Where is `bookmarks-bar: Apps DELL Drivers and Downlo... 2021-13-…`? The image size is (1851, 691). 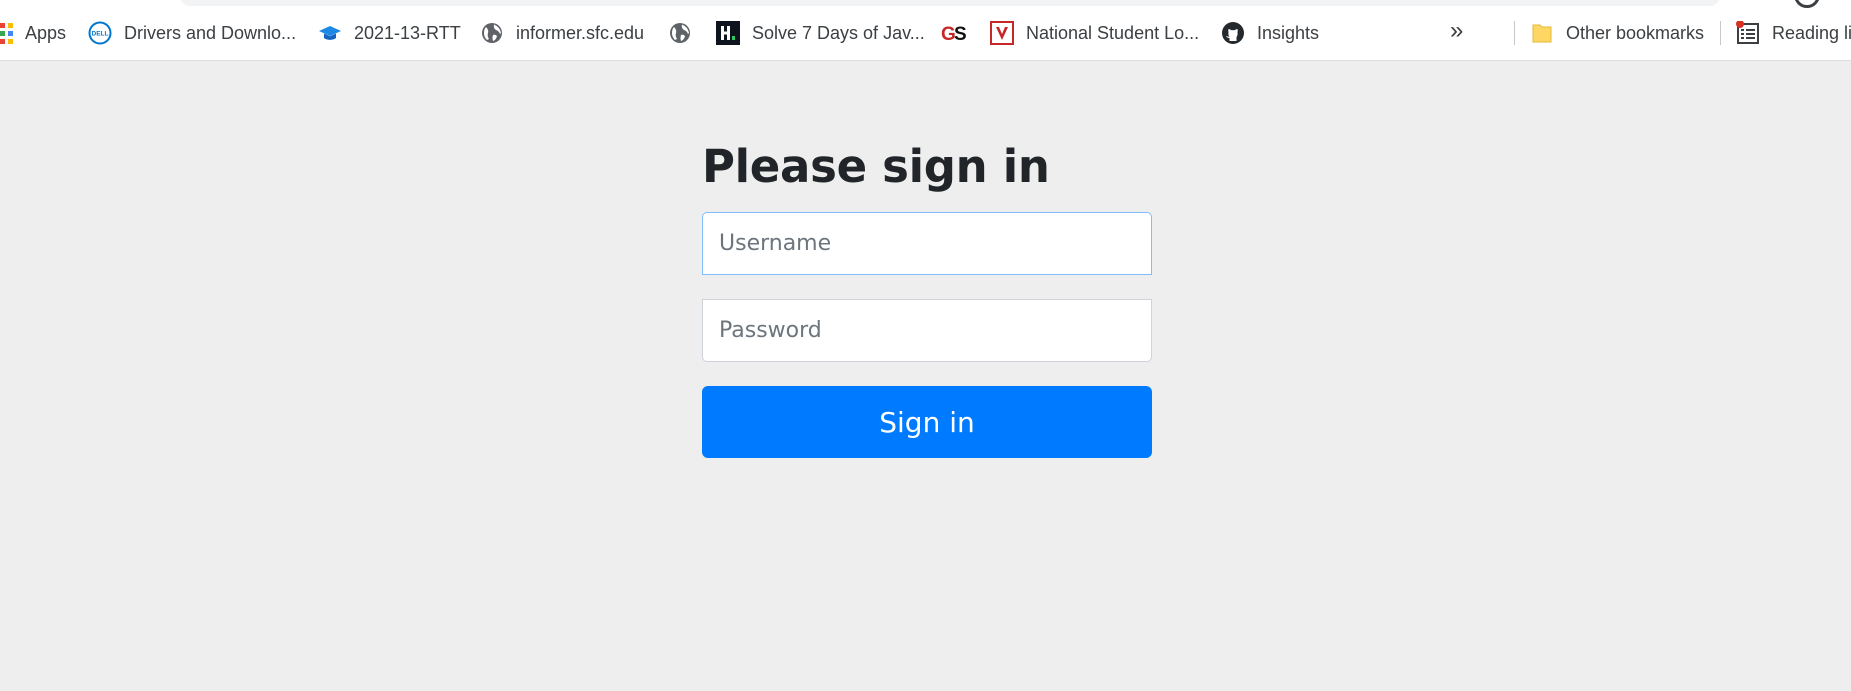 bookmarks-bar: Apps DELL Drivers and Downlo... 2021-13-… is located at coordinates (925, 30).